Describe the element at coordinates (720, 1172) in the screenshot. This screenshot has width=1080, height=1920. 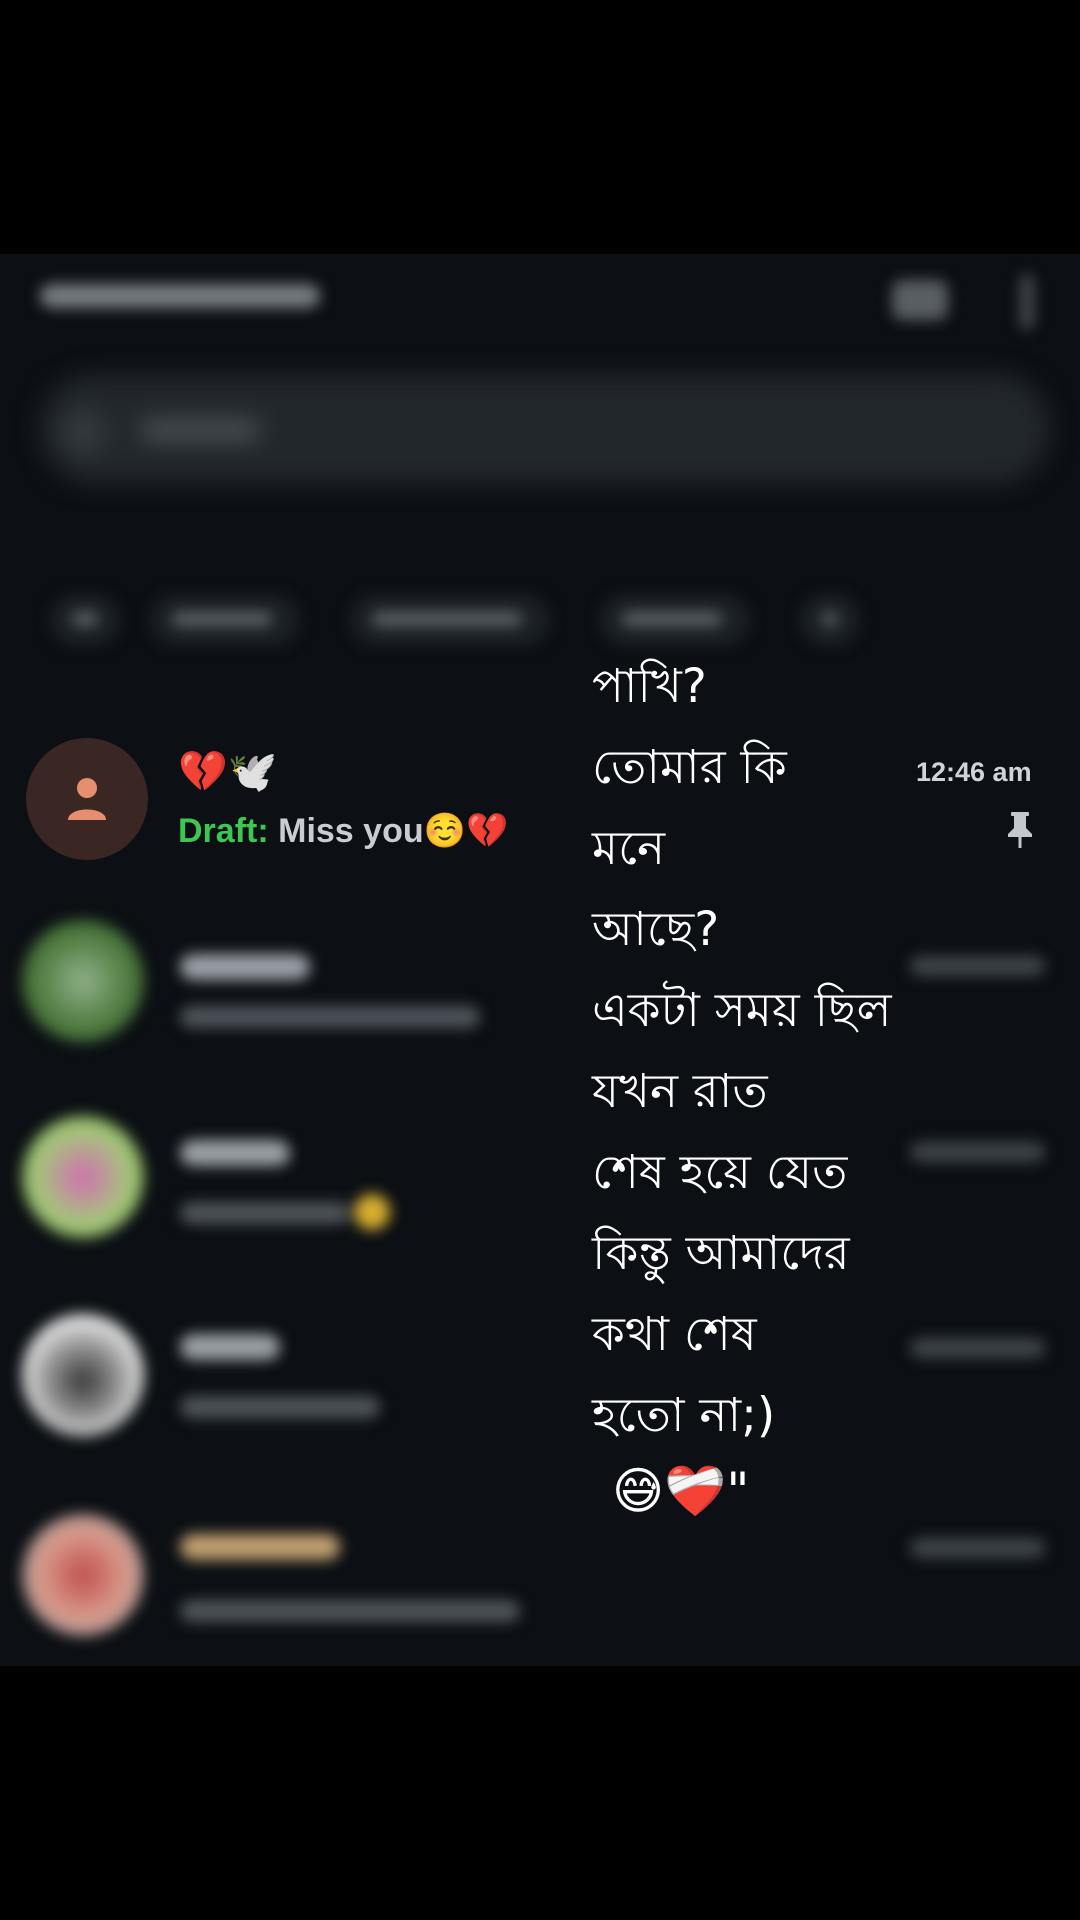
I see `poem-line: শেষ হয়ে যেত` at that location.